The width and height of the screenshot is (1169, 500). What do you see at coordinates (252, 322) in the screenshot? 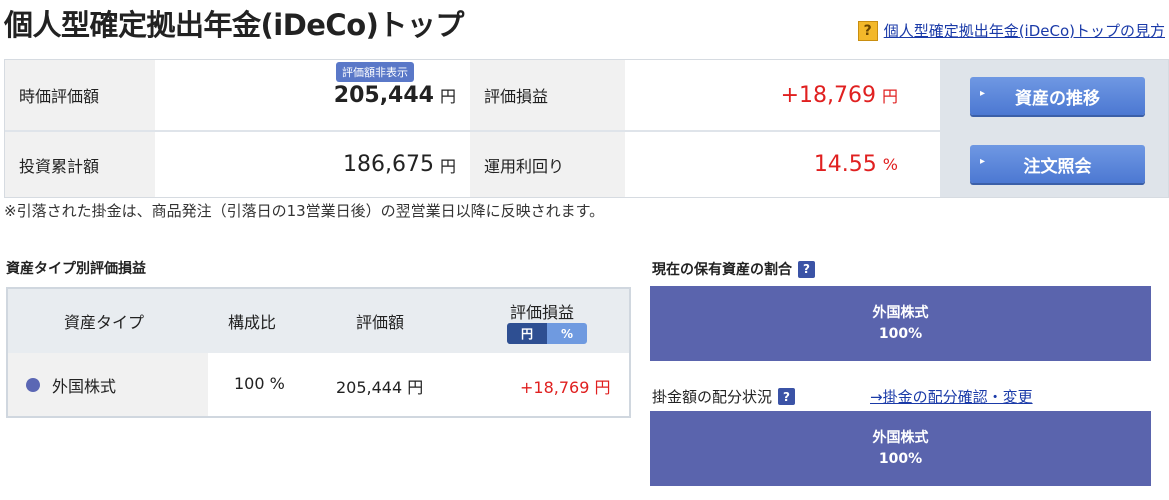
I see `th-ratio: 構成比` at bounding box center [252, 322].